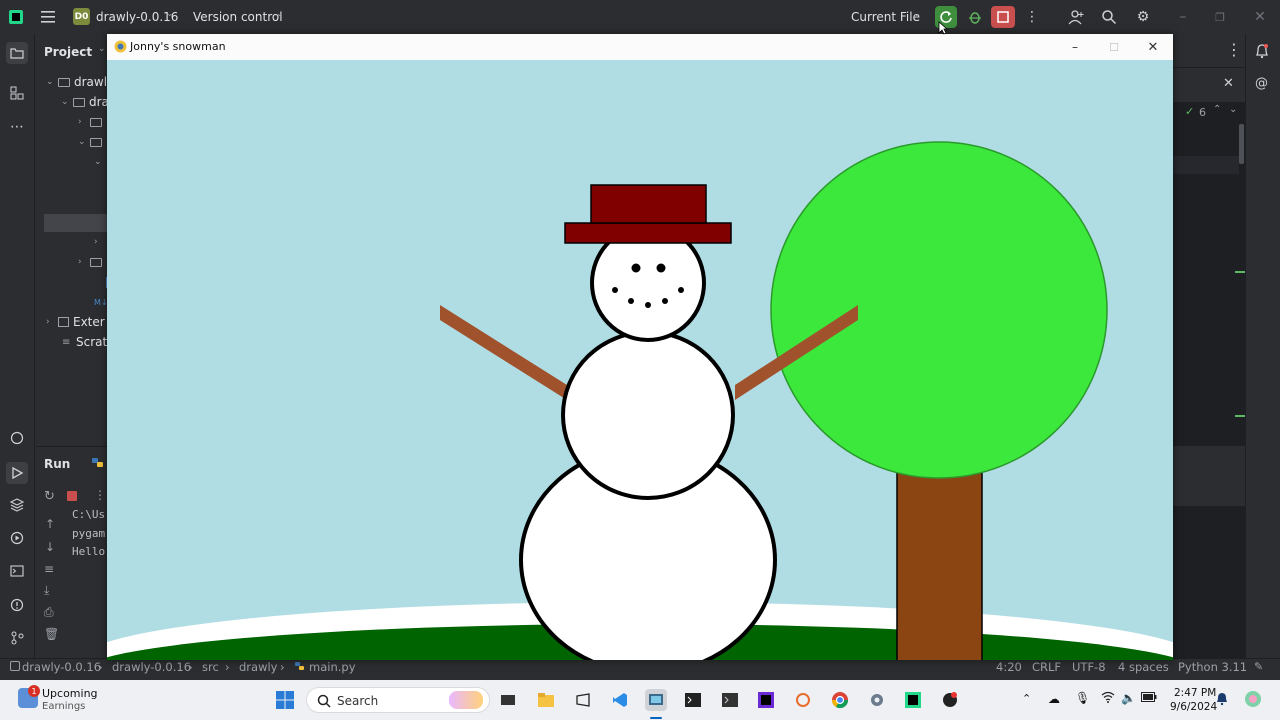 This screenshot has width=1280, height=720. I want to click on caret-position: 4:20, so click(1009, 667).